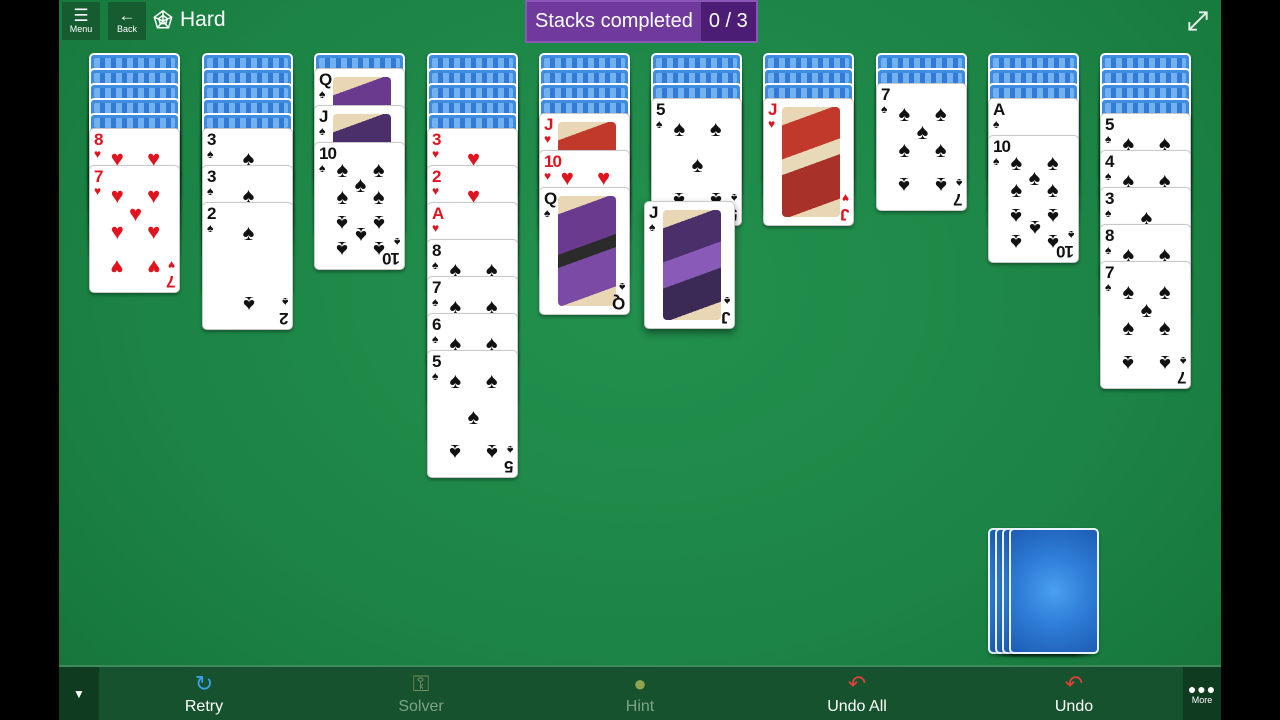 This screenshot has height=720, width=1280. Describe the element at coordinates (81, 21) in the screenshot. I see `menu-button: ☰ Menu` at that location.